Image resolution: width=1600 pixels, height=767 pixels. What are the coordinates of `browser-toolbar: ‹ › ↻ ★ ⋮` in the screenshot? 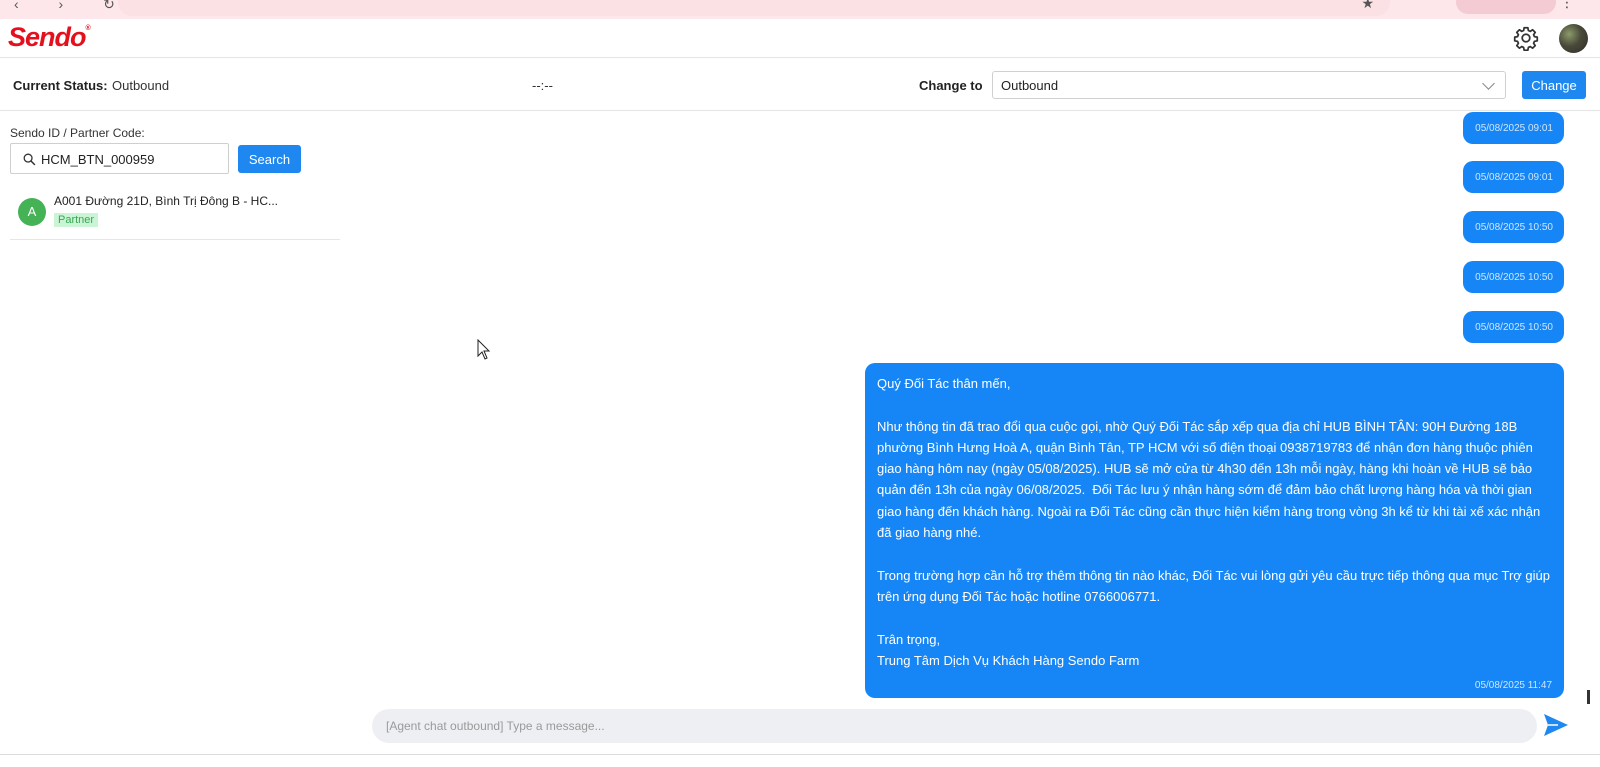 It's located at (800, 9).